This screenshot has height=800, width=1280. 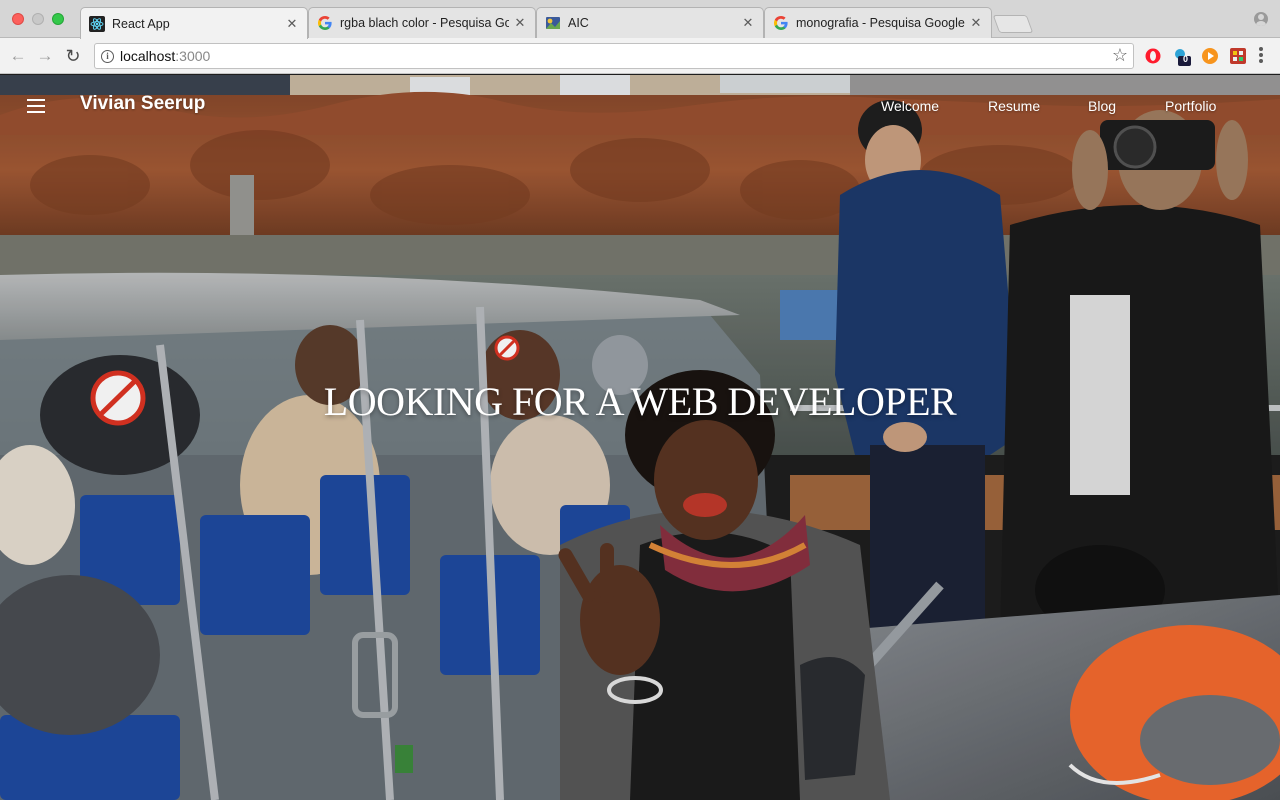 What do you see at coordinates (640, 401) in the screenshot?
I see `hero-headline: LOOKING FOR A WEB DEVELOPER` at bounding box center [640, 401].